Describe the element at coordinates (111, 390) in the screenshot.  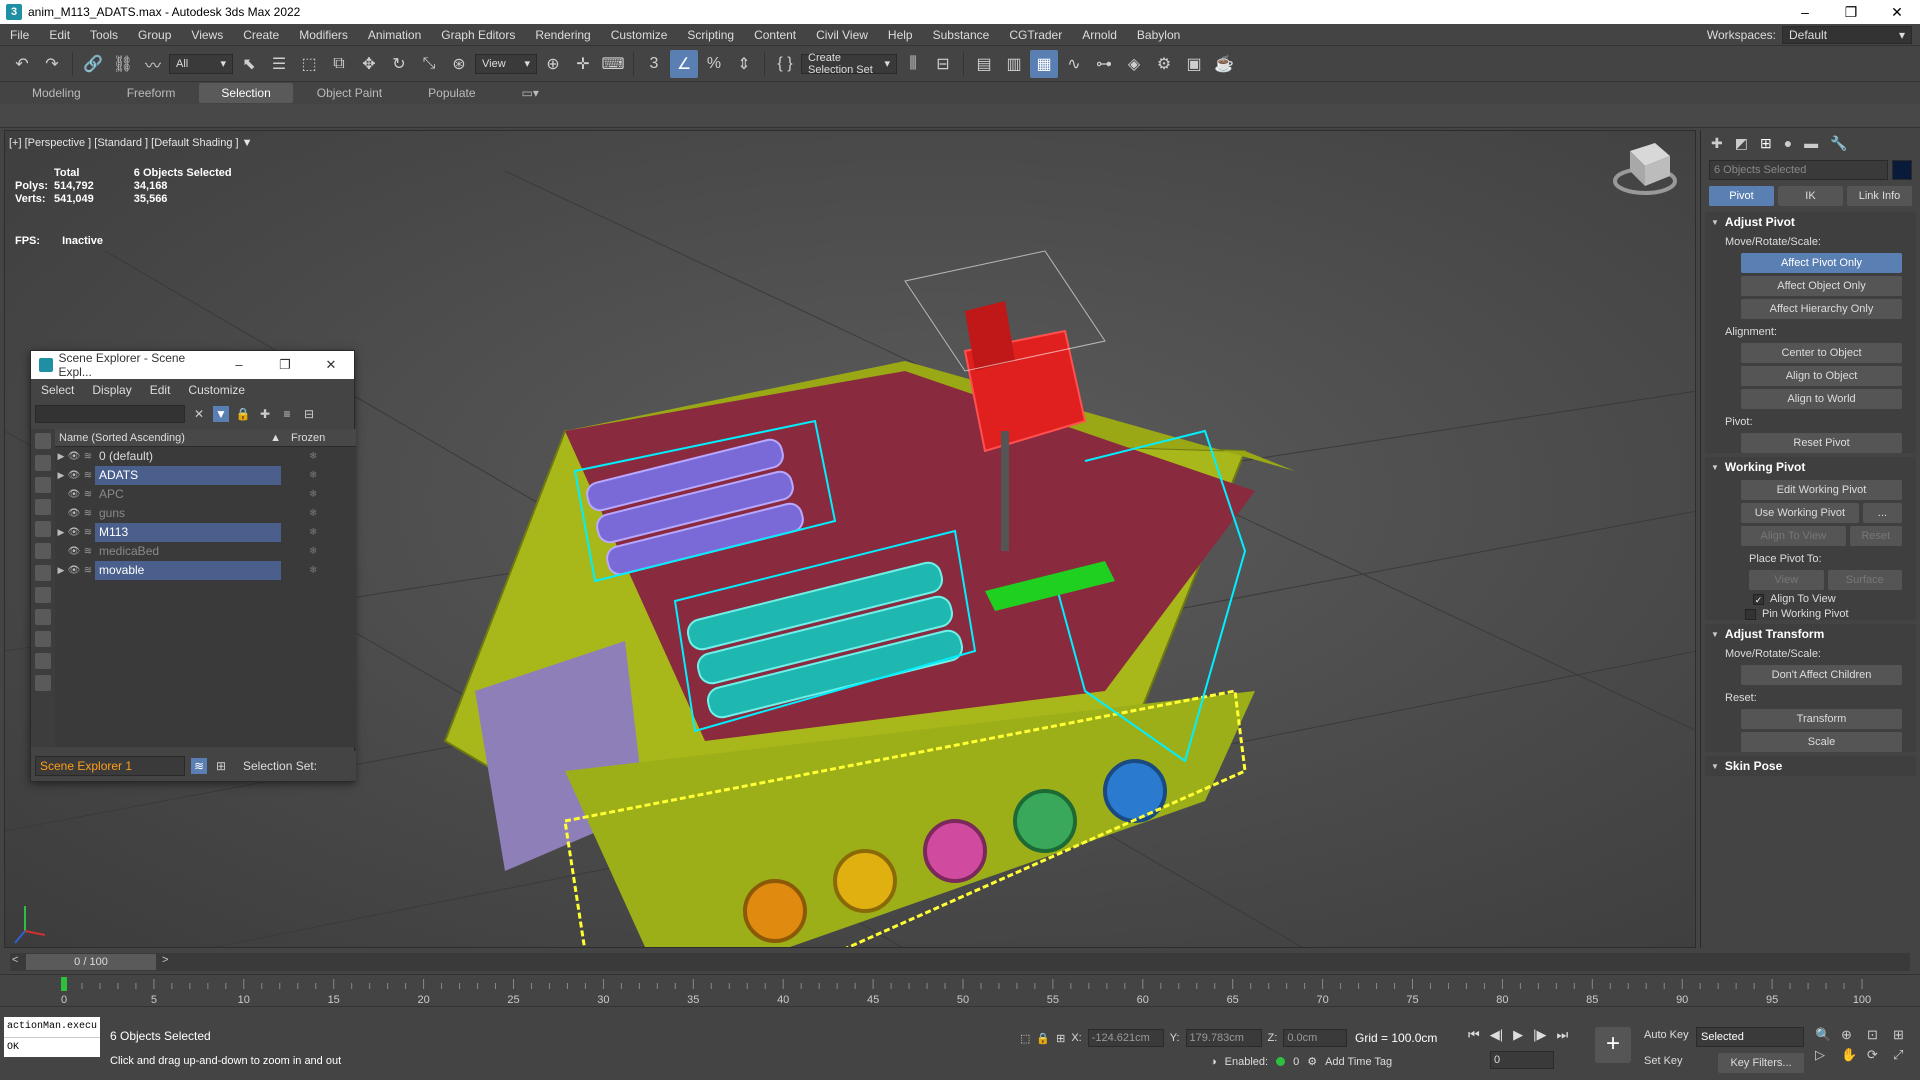
I see `se-menu-display: Display` at that location.